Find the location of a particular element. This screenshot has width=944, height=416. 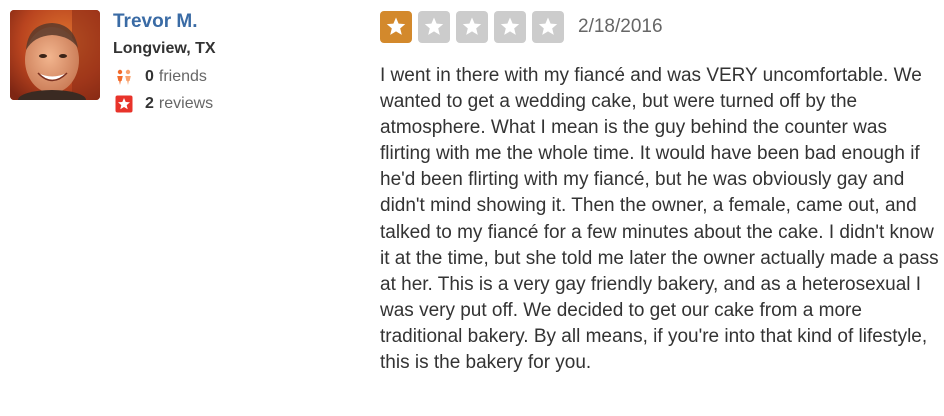

friends-stat: 0 friends is located at coordinates (161, 77).